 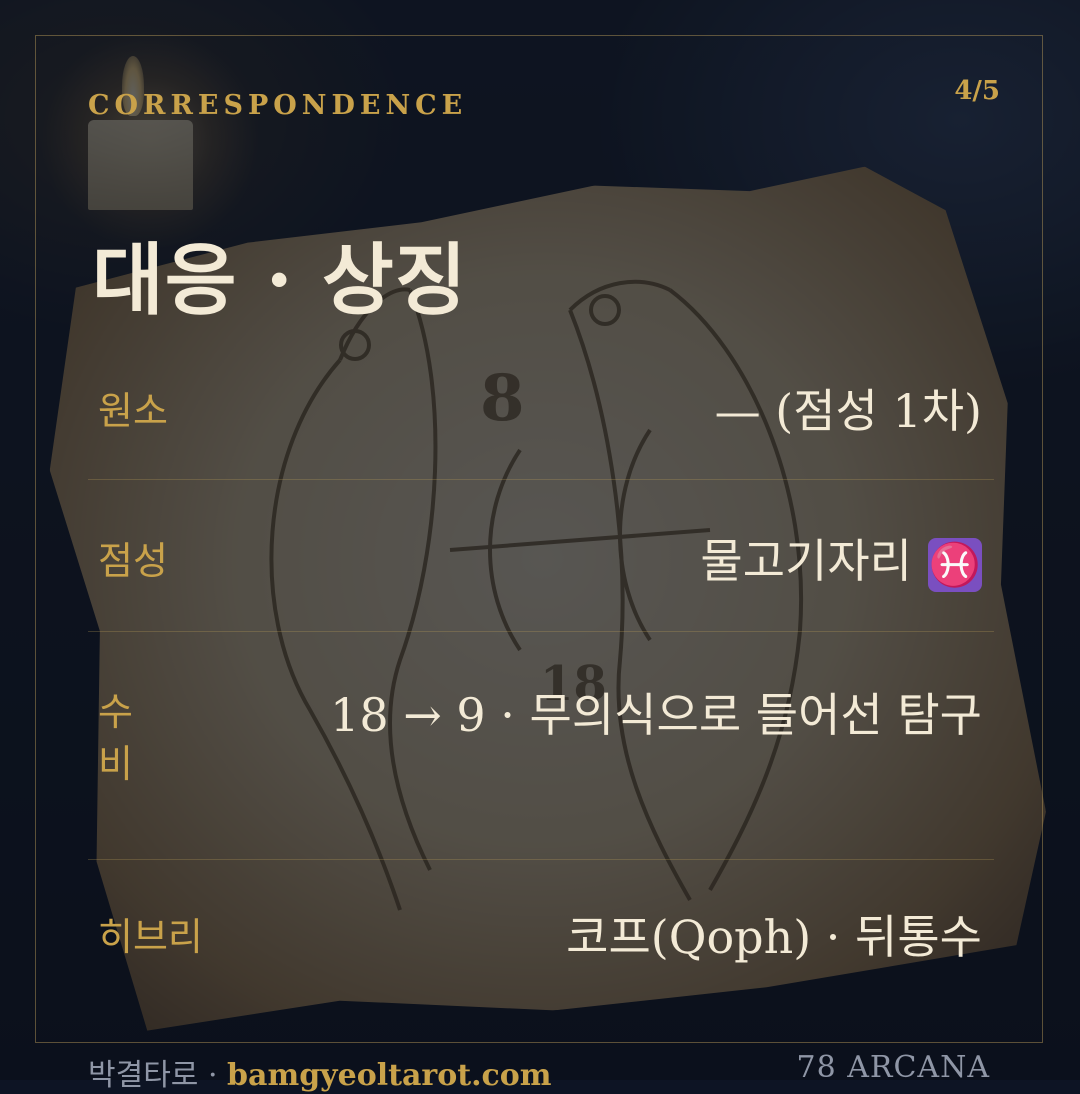 I want to click on table-row: 히브리 코프(Qoph) · 뒤통수, so click(x=541, y=940).